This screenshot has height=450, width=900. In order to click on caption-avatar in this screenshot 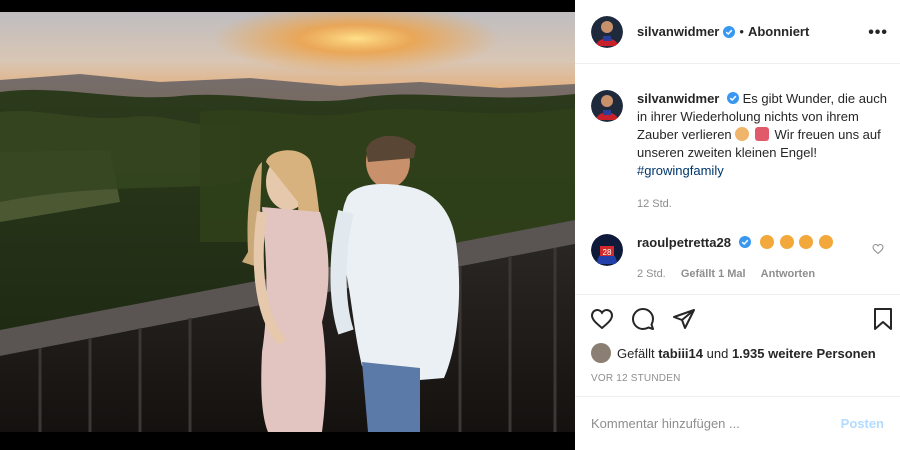, I will do `click(607, 106)`.